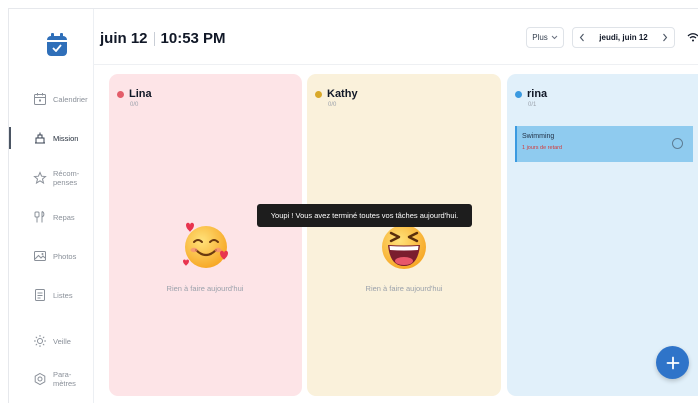 This screenshot has height=403, width=698. I want to click on current-date: jeudi, juin 12, so click(623, 37).